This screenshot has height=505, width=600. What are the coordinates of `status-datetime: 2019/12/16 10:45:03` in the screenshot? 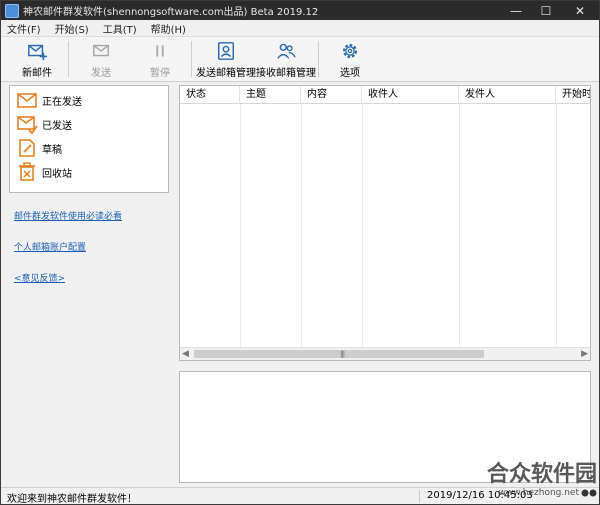 It's located at (480, 495).